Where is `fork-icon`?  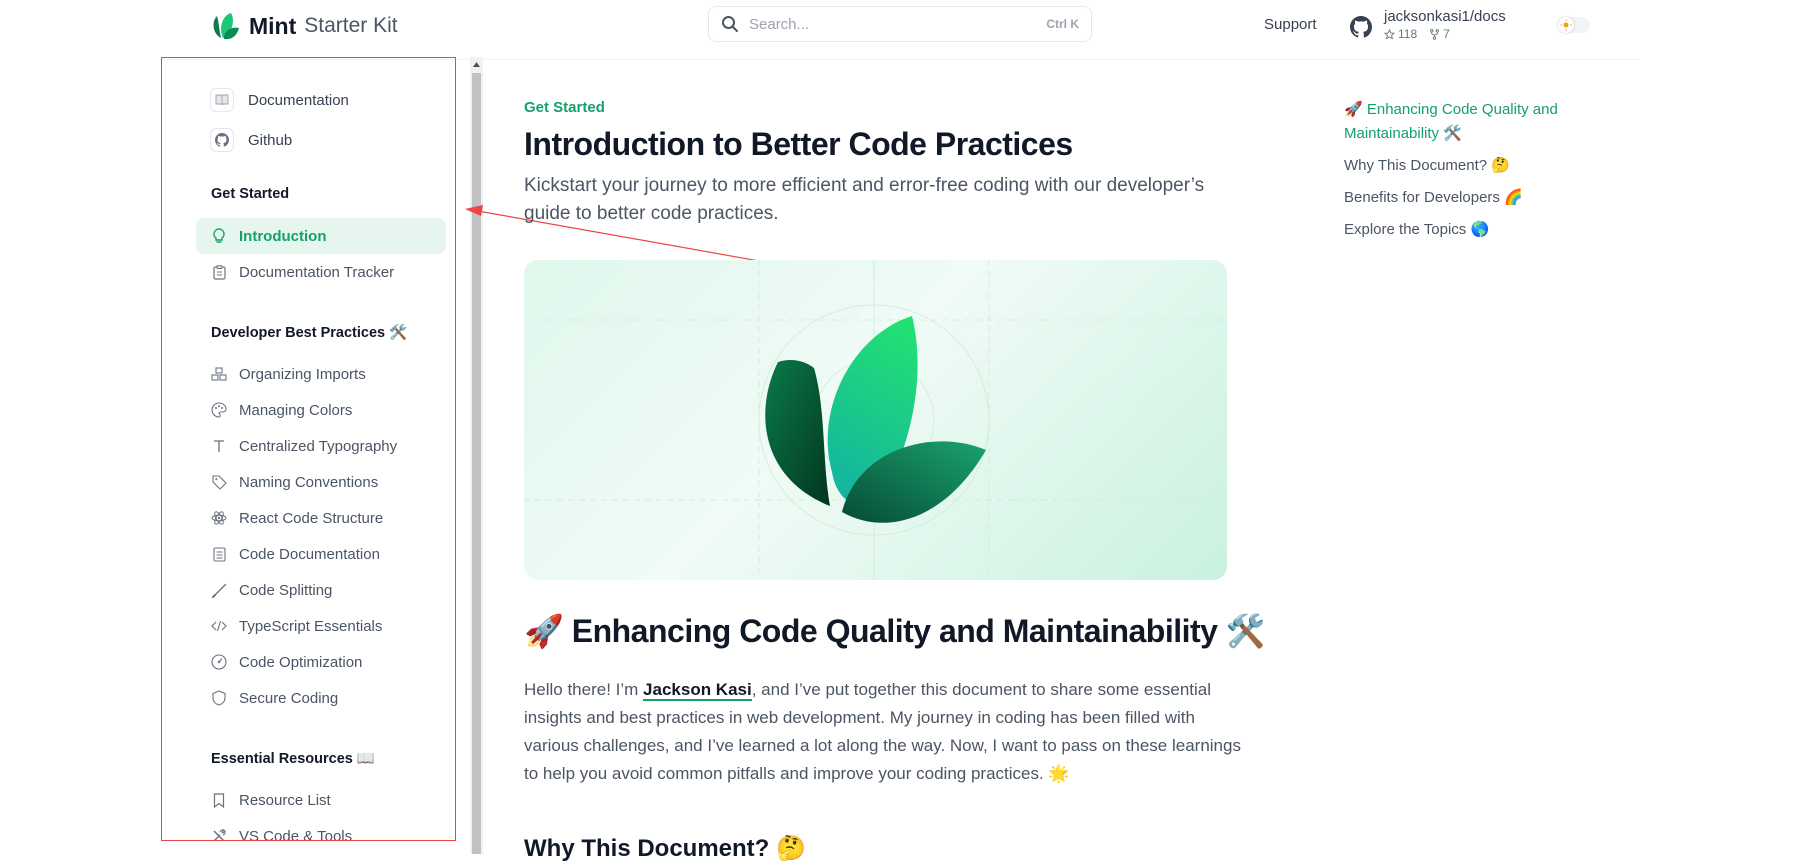
fork-icon is located at coordinates (1435, 34).